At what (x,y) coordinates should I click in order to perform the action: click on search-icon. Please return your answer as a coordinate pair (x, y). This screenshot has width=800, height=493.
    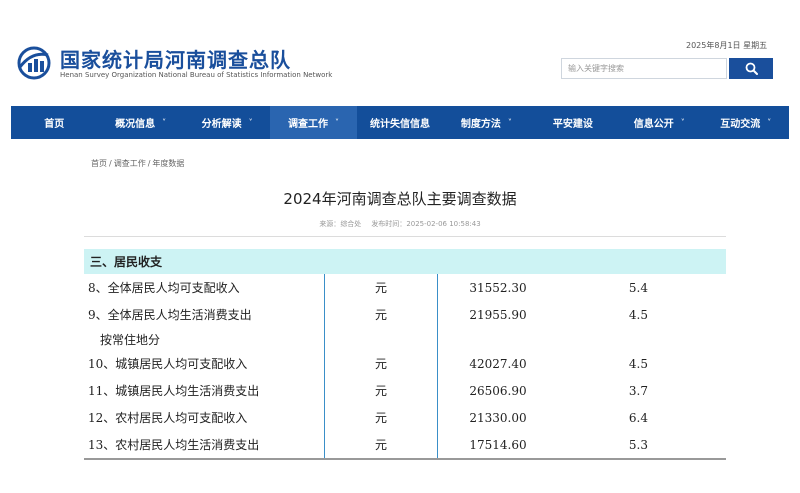
    Looking at the image, I should click on (751, 68).